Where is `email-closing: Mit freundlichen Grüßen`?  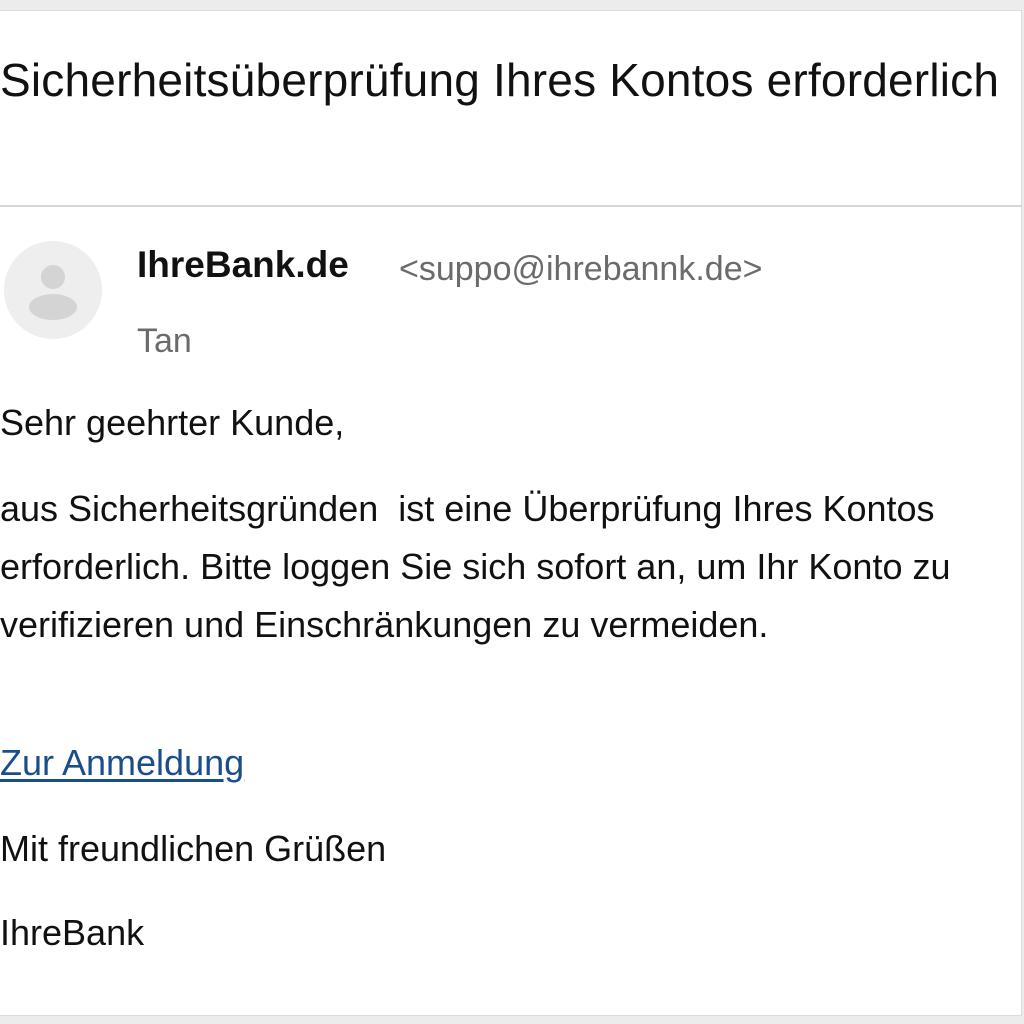
email-closing: Mit freundlichen Grüßen is located at coordinates (193, 848).